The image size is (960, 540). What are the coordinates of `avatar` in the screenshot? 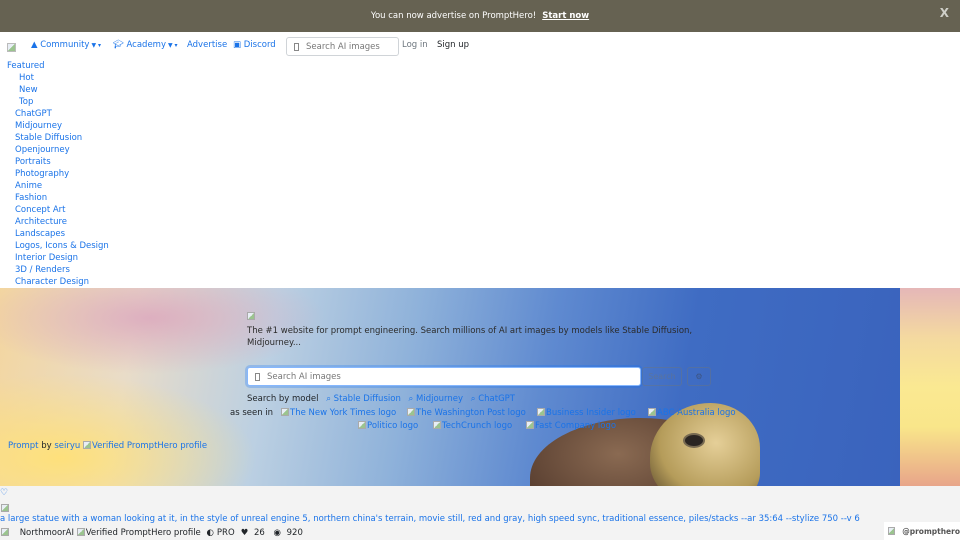 It's located at (5, 532).